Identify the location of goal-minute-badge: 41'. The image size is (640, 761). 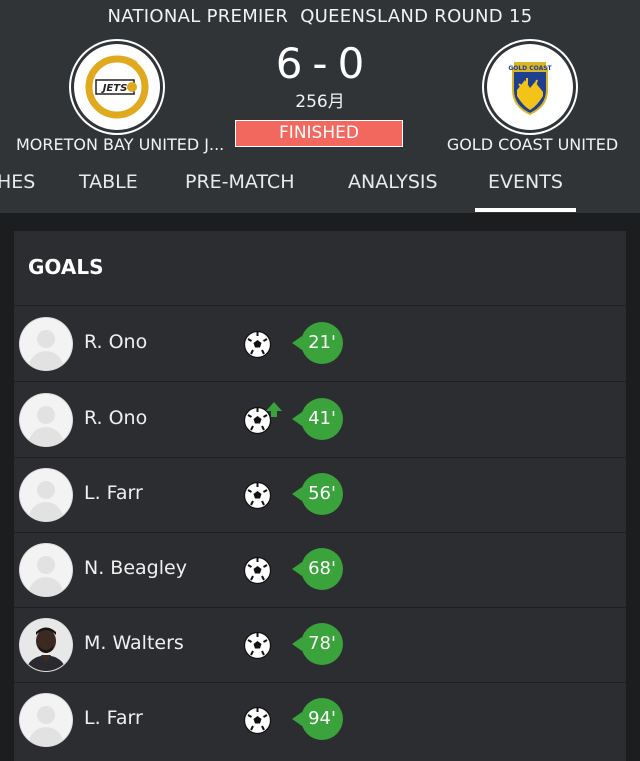
(317, 419).